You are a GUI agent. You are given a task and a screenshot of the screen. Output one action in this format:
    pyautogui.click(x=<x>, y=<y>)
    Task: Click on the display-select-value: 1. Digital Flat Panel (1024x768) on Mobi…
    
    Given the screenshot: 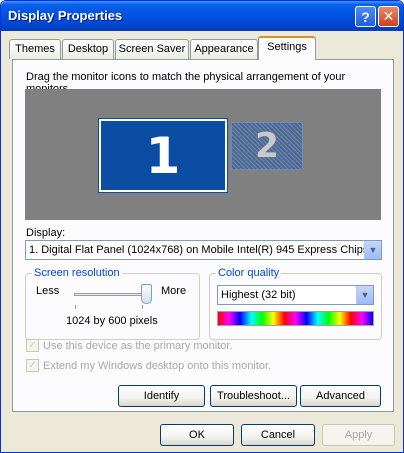 What is the action you would take?
    pyautogui.click(x=203, y=250)
    